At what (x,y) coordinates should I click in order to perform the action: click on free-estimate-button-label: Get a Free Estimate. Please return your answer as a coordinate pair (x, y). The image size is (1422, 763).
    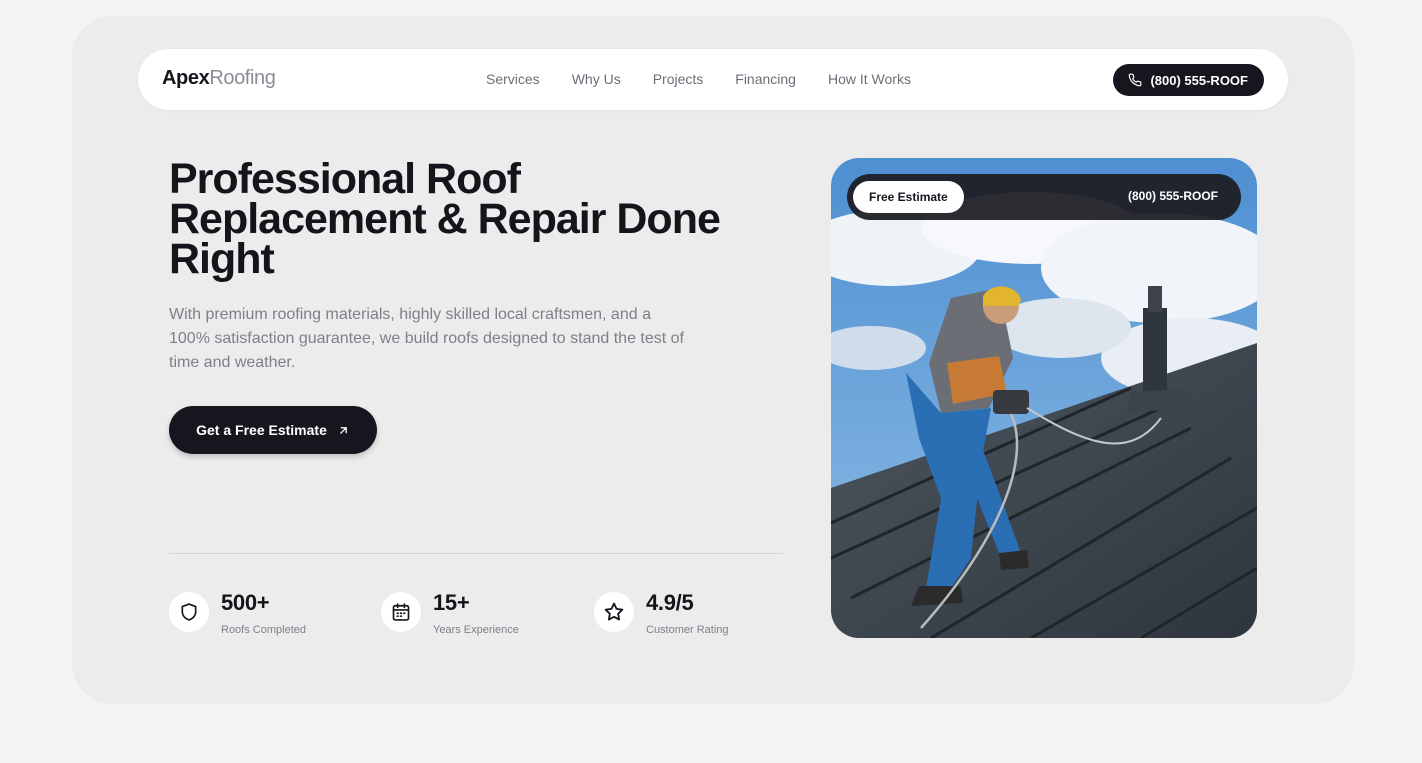
    Looking at the image, I should click on (261, 430).